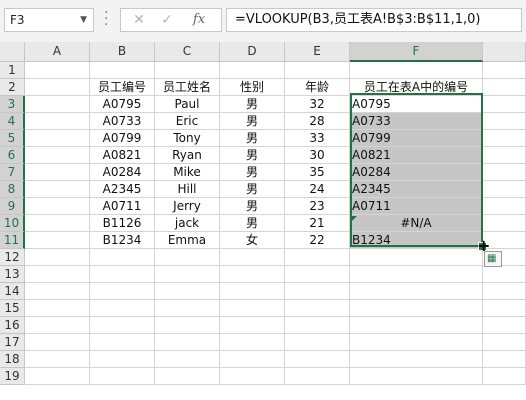  I want to click on cell-d4: 男, so click(252, 121).